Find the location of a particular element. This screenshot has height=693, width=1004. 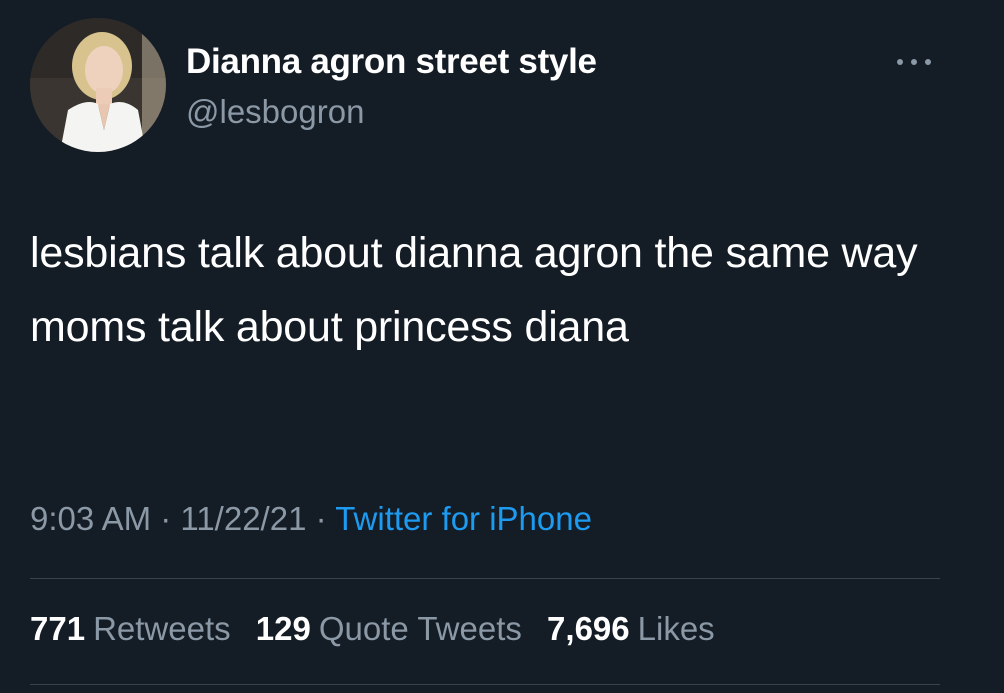

author-handle: @lesbogron is located at coordinates (275, 112).